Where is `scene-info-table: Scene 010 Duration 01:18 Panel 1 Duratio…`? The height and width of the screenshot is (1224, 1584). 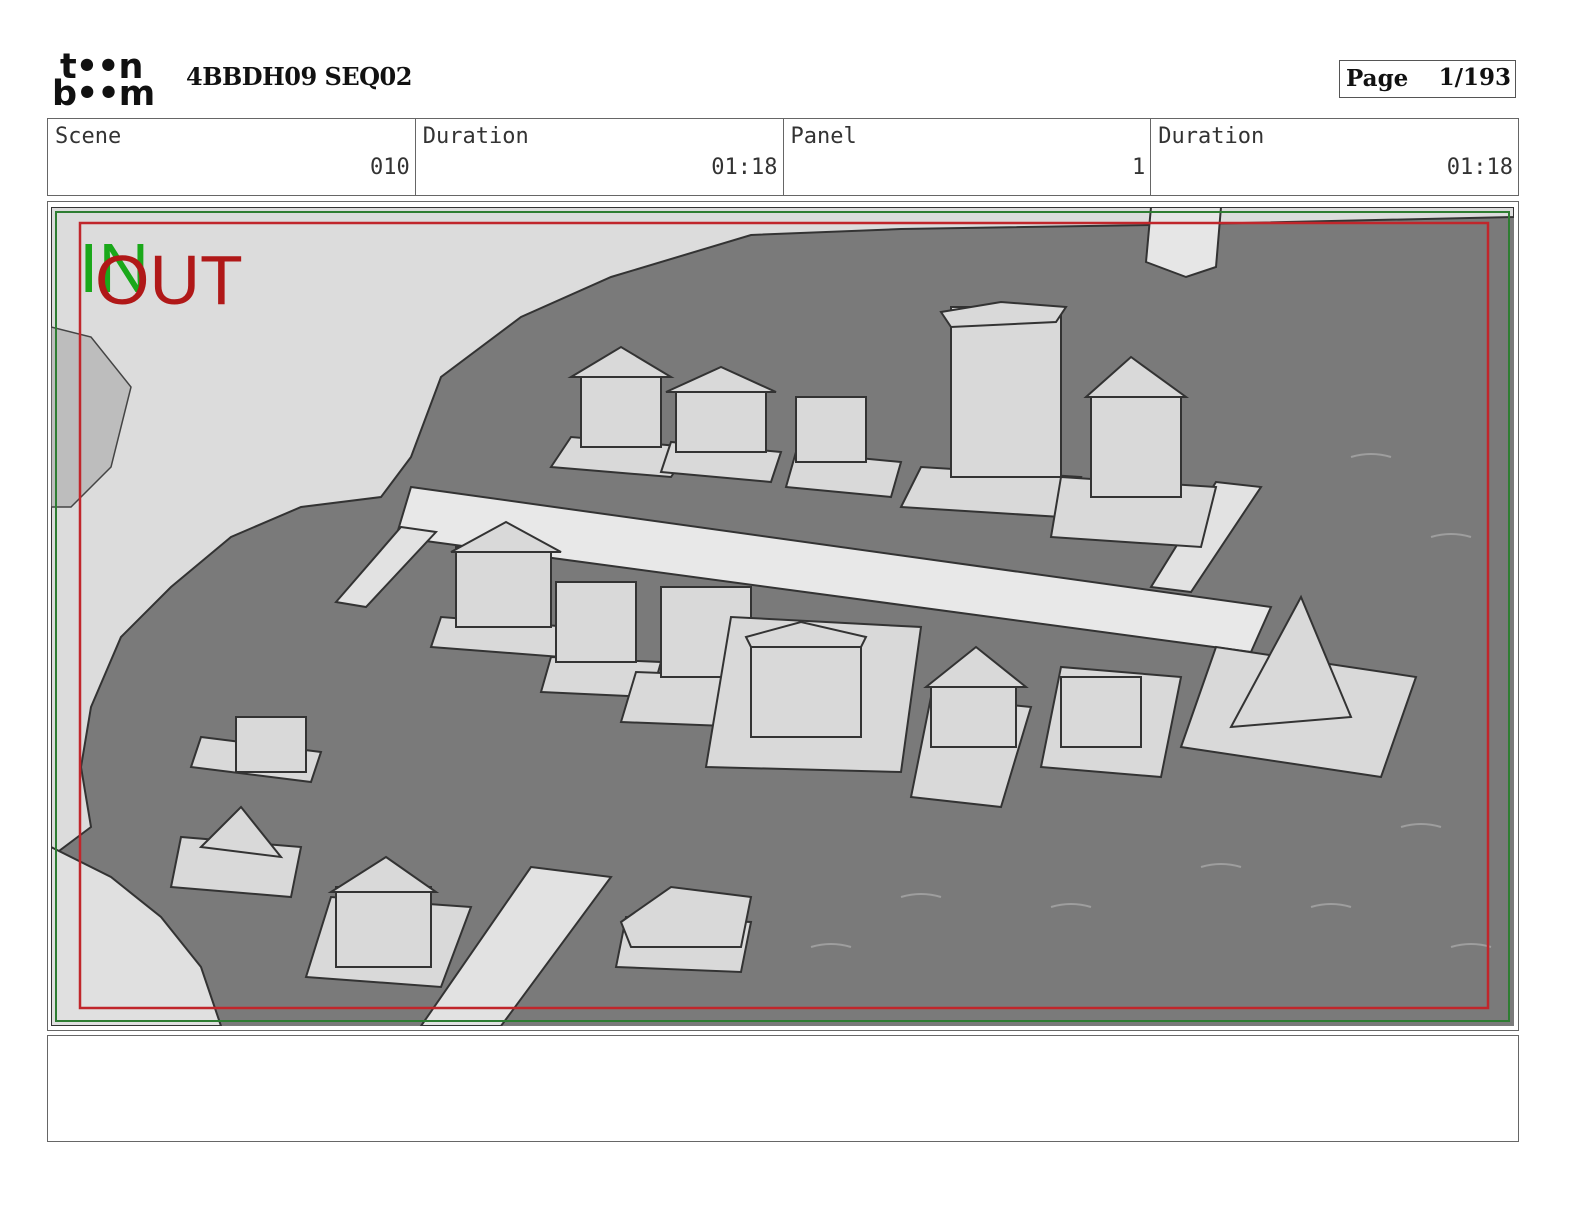
scene-info-table: Scene 010 Duration 01:18 Panel 1 Duratio… is located at coordinates (783, 157).